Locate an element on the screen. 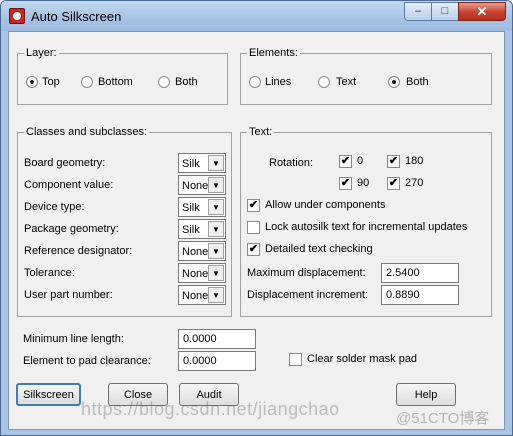  device-type-select: Silk ▼ is located at coordinates (202, 207).